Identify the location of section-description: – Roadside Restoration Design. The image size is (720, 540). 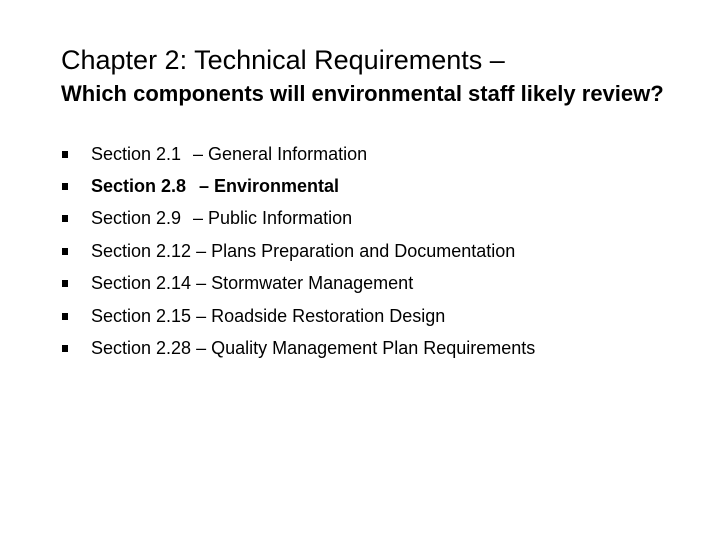
(321, 316).